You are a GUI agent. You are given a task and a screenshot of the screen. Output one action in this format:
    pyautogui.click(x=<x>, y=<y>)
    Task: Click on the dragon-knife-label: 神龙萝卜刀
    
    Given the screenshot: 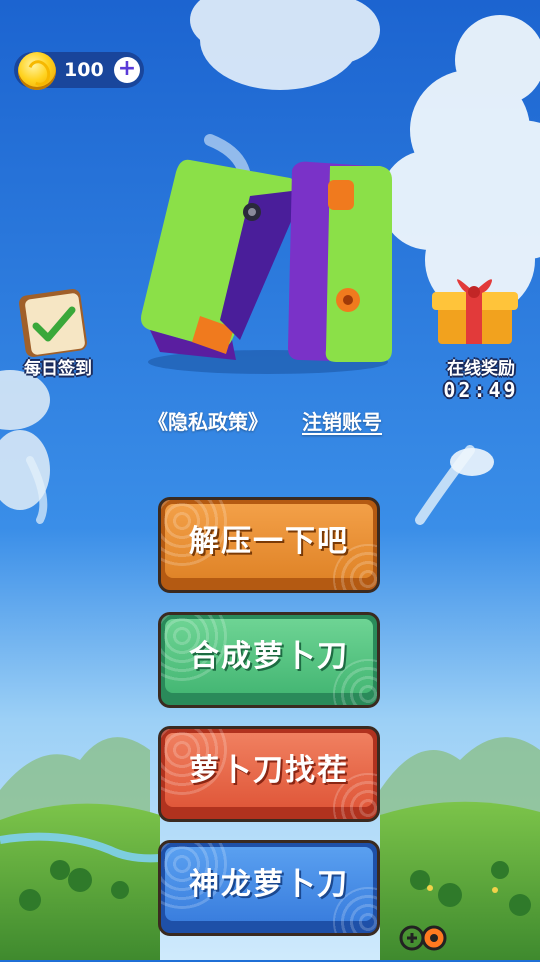 What is the action you would take?
    pyautogui.click(x=269, y=884)
    